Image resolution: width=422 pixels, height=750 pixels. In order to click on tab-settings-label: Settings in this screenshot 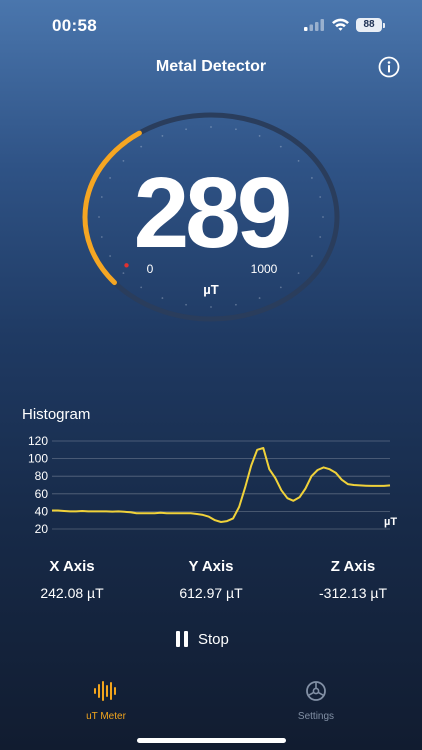, I will do `click(316, 716)`.